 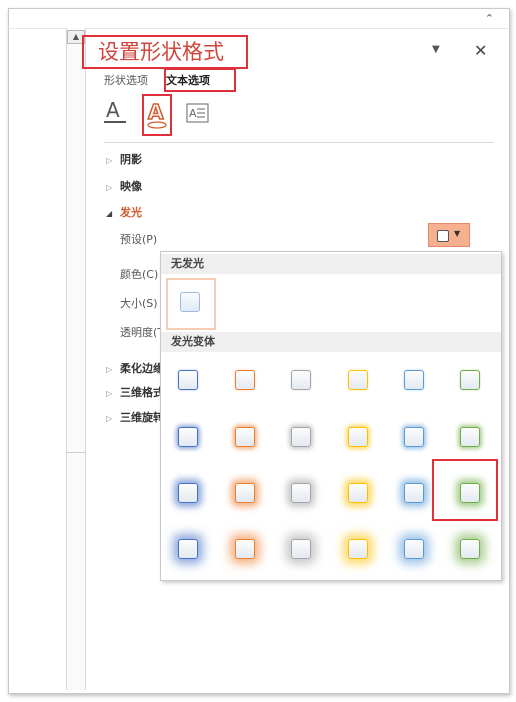 I want to click on top-bar: ⌃, so click(x=258, y=18).